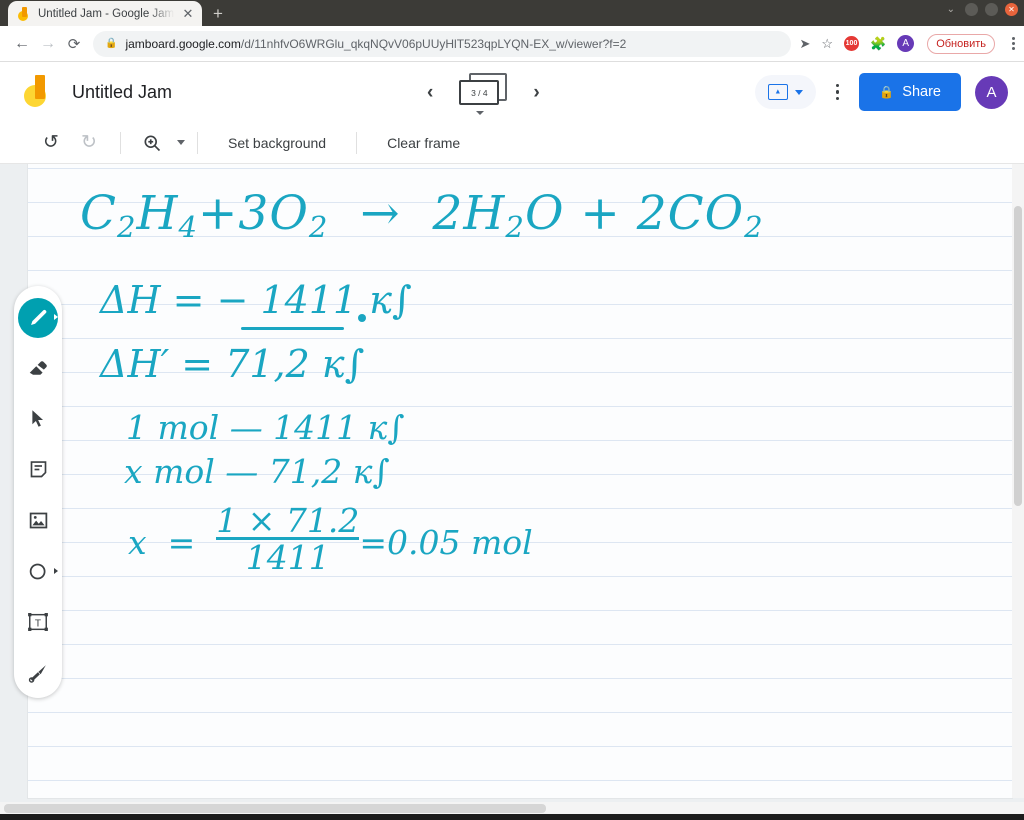 The height and width of the screenshot is (820, 1024). I want to click on reload-icon: ⟳, so click(74, 44).